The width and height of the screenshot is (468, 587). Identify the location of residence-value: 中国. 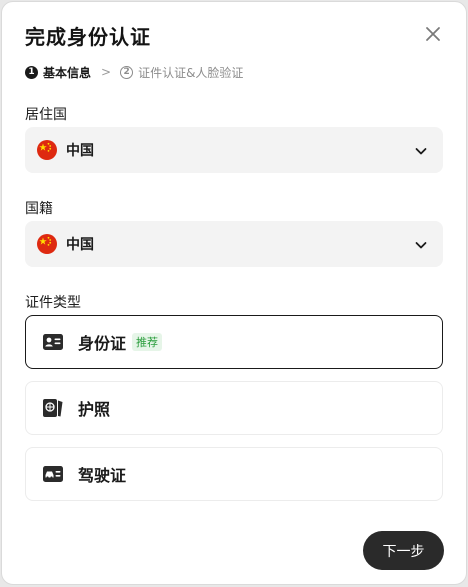
(80, 151).